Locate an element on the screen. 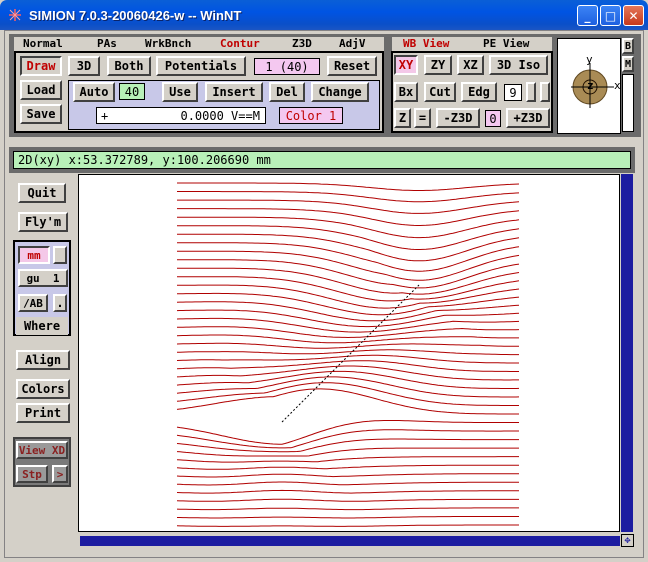 The image size is (648, 562). mm-button: mm is located at coordinates (34, 255).